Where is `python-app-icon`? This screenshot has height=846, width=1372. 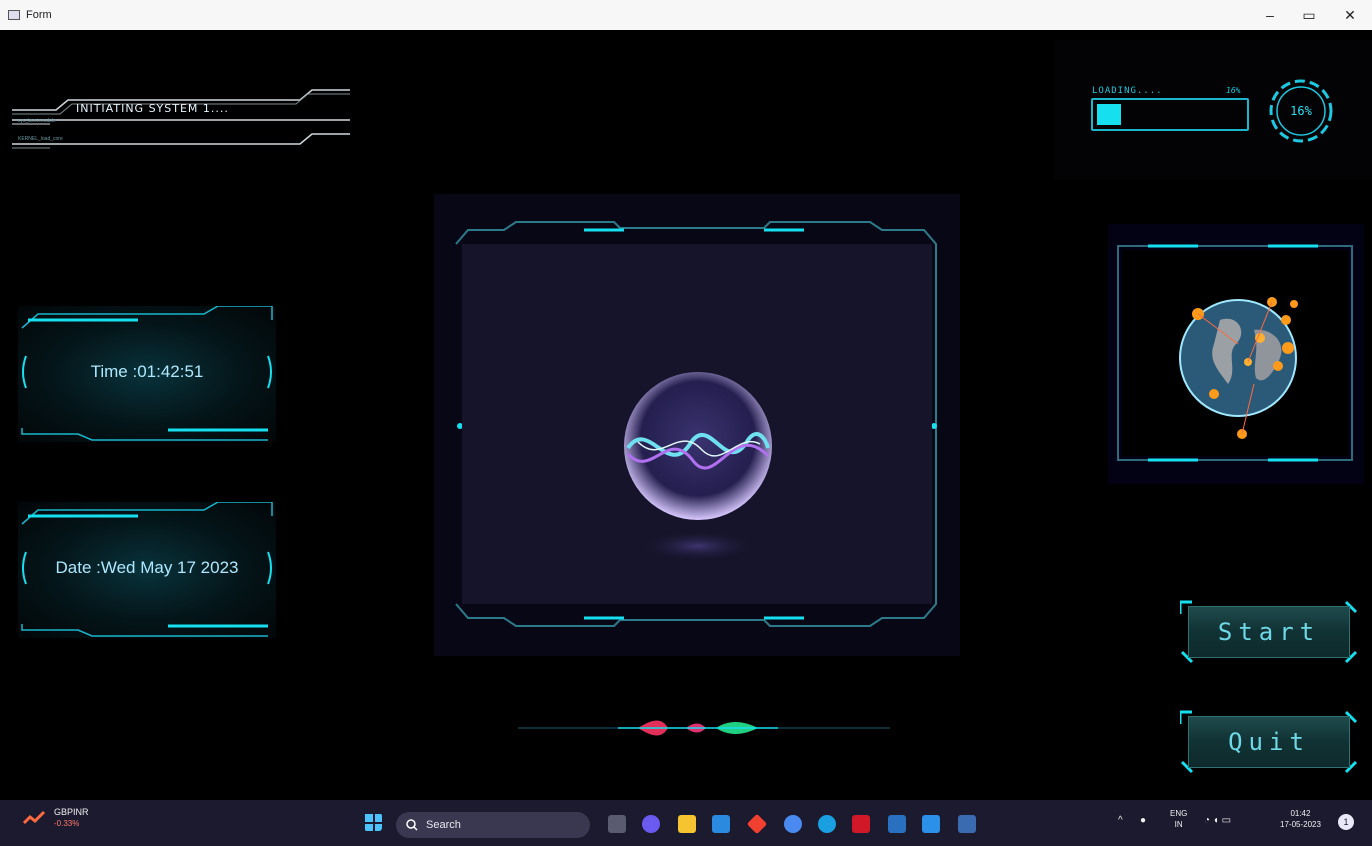
python-app-icon is located at coordinates (967, 824).